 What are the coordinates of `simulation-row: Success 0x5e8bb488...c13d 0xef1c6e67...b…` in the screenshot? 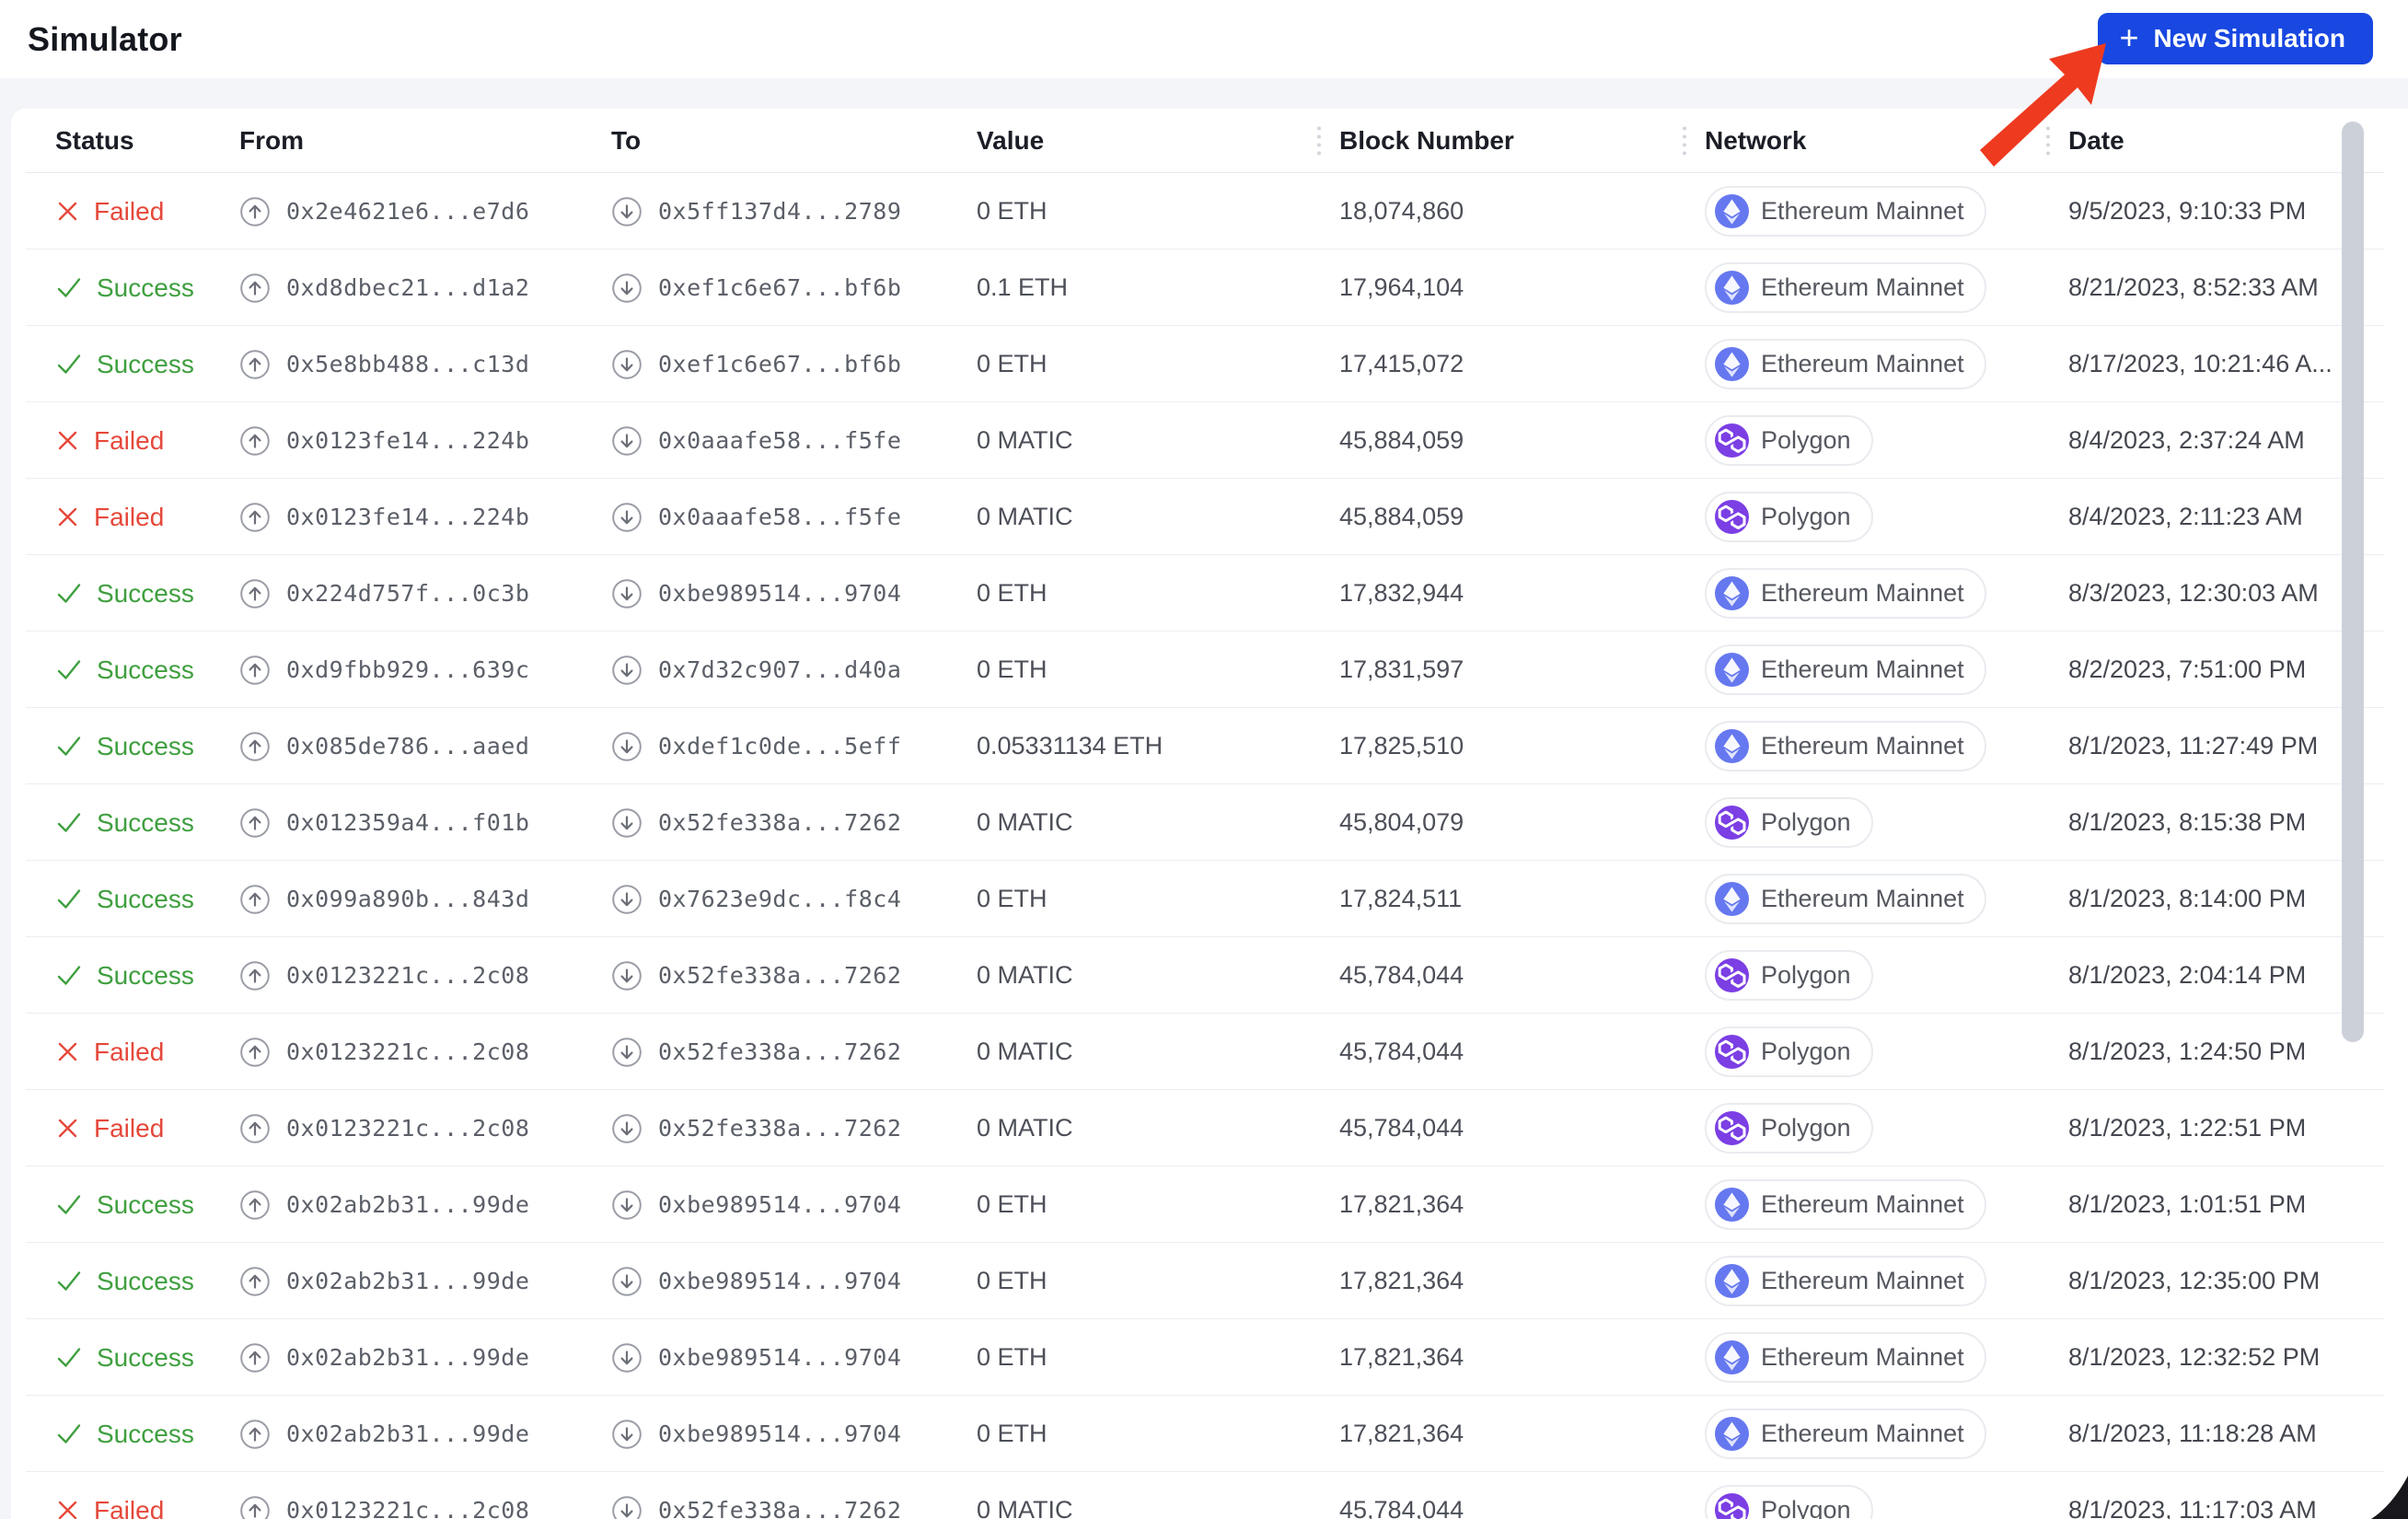 It's located at (1209, 364).